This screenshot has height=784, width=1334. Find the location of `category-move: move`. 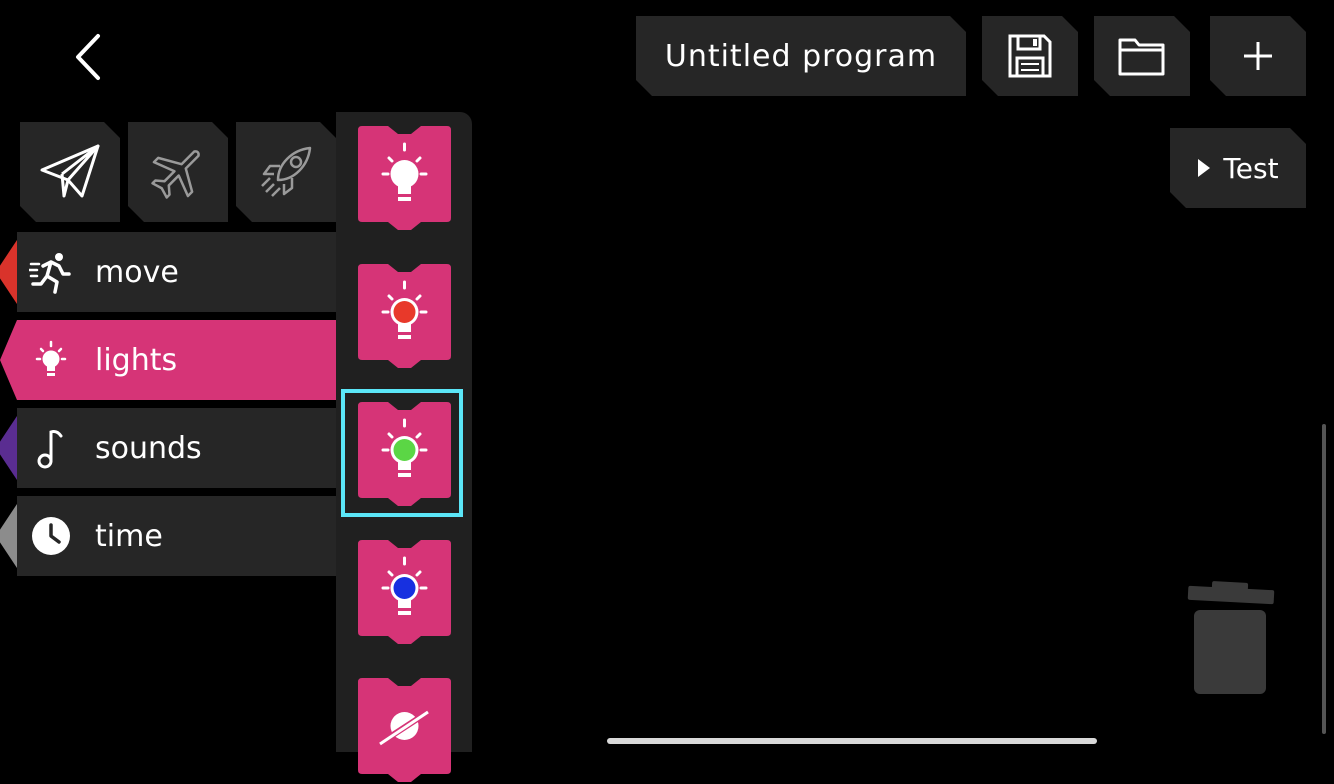

category-move: move is located at coordinates (168, 272).